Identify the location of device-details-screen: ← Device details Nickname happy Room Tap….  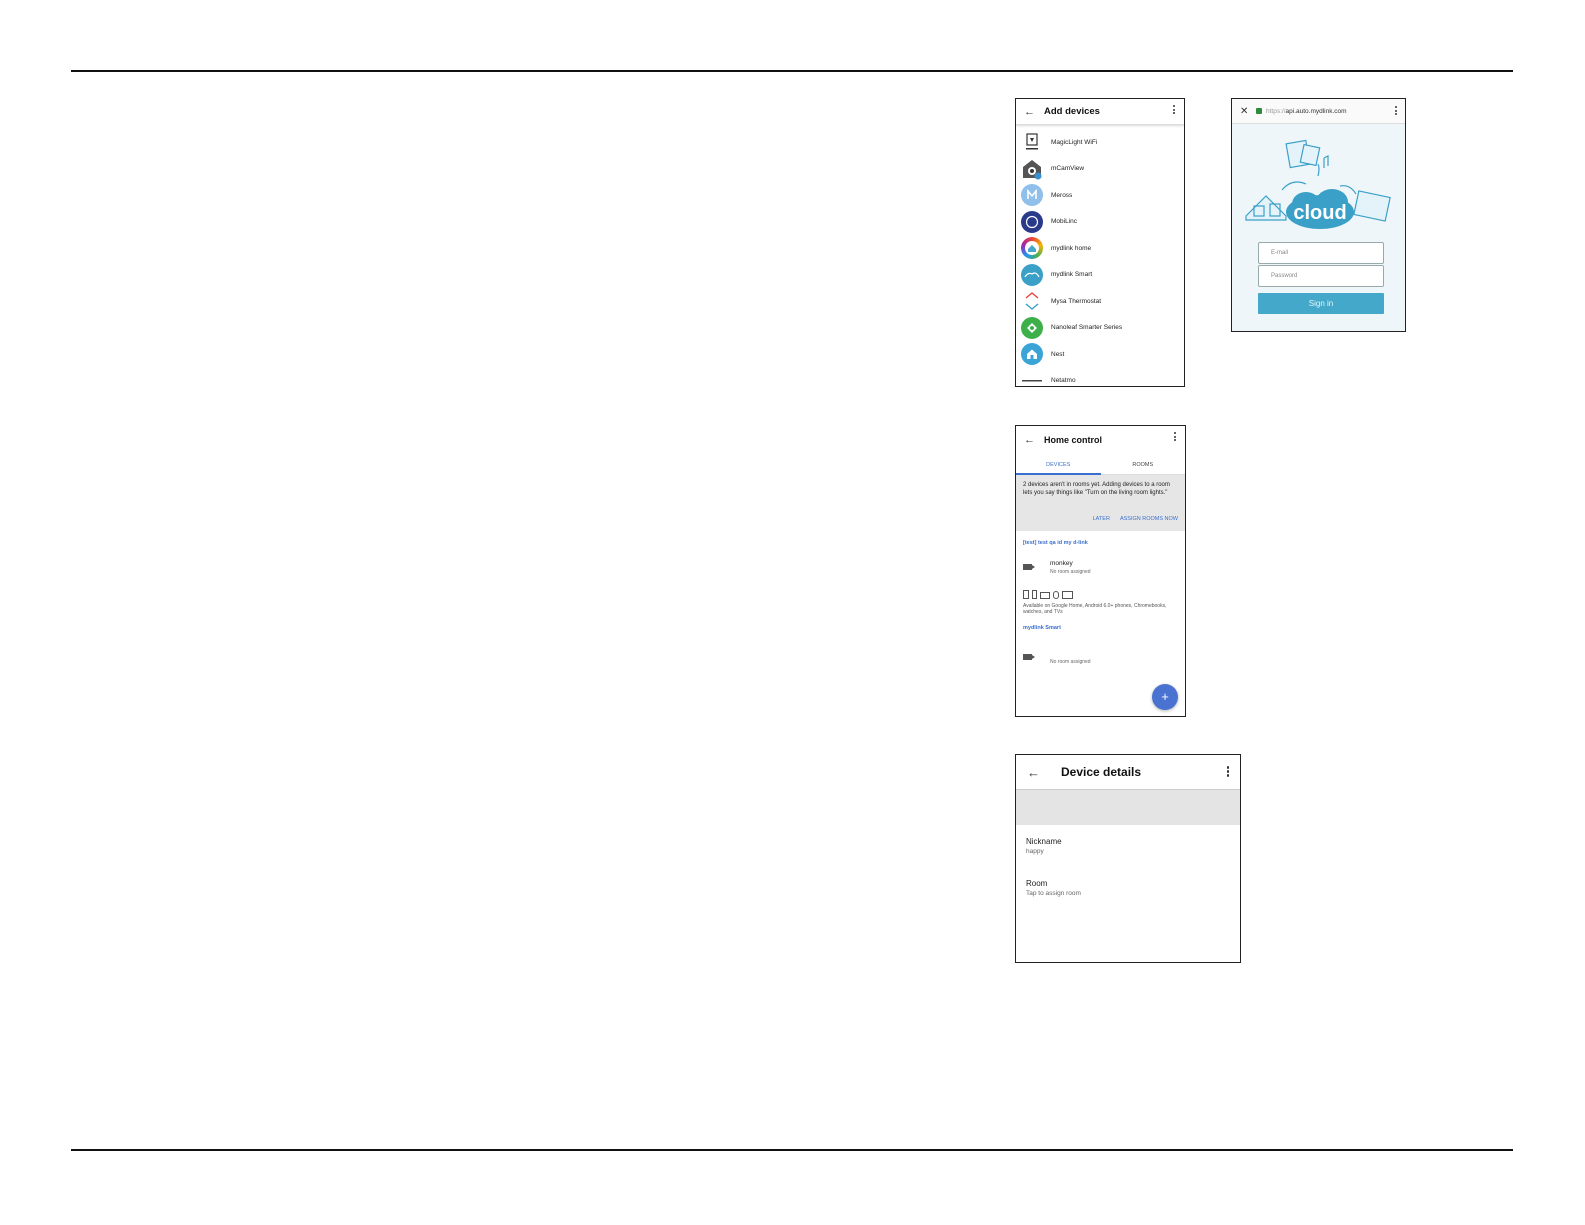
(1128, 858).